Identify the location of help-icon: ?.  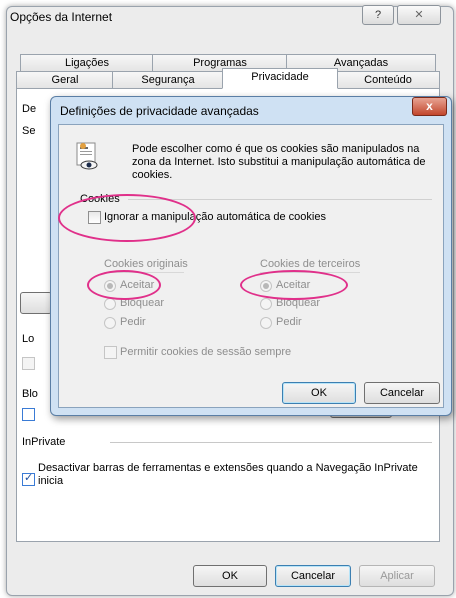
(378, 15).